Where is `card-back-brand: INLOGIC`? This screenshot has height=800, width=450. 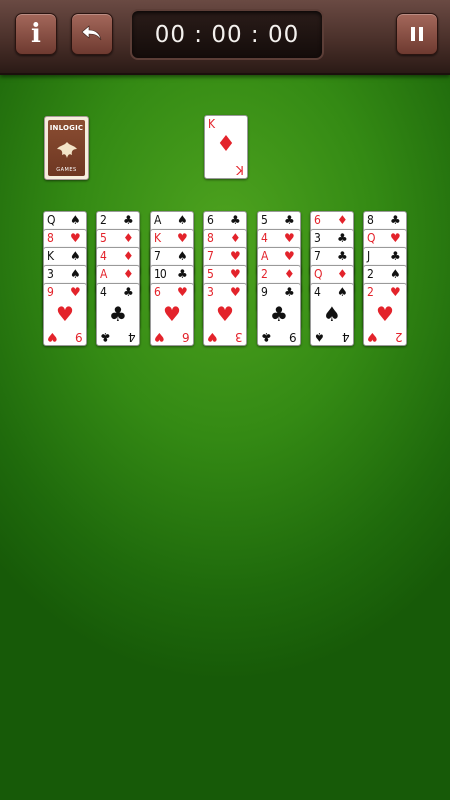 card-back-brand: INLOGIC is located at coordinates (66, 128).